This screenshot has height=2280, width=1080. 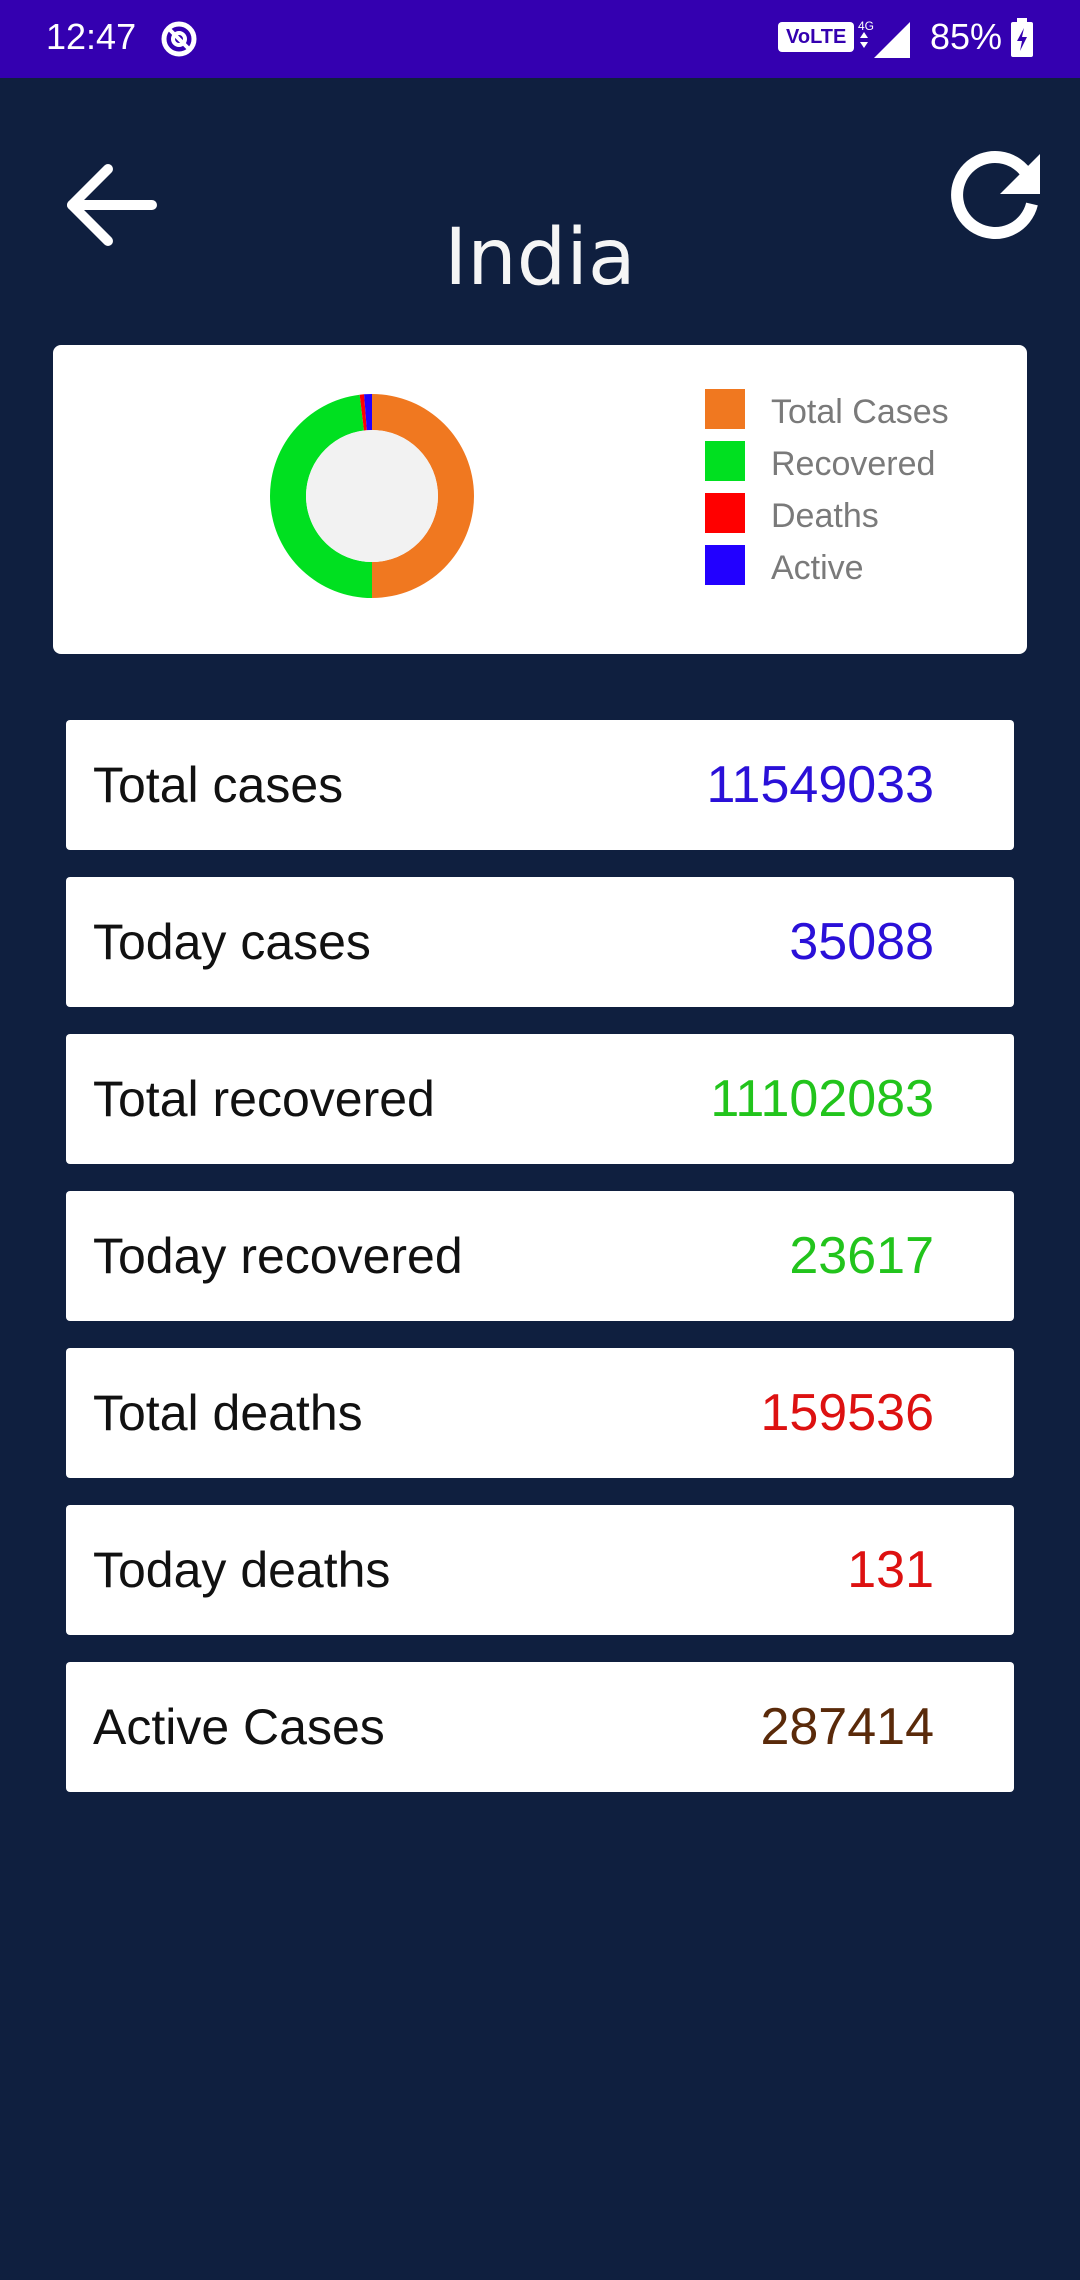 What do you see at coordinates (540, 1099) in the screenshot?
I see `stat-row: Total recovered 11102083` at bounding box center [540, 1099].